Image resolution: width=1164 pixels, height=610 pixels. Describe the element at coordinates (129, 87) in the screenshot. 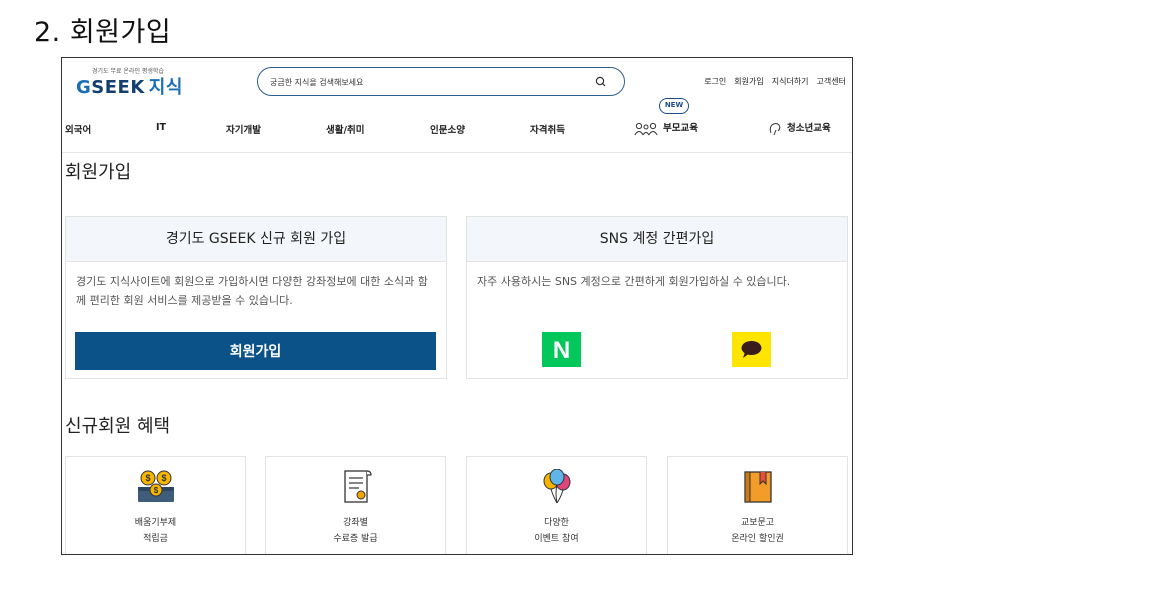

I see `logo-wordmark: GSEEK 지식` at that location.